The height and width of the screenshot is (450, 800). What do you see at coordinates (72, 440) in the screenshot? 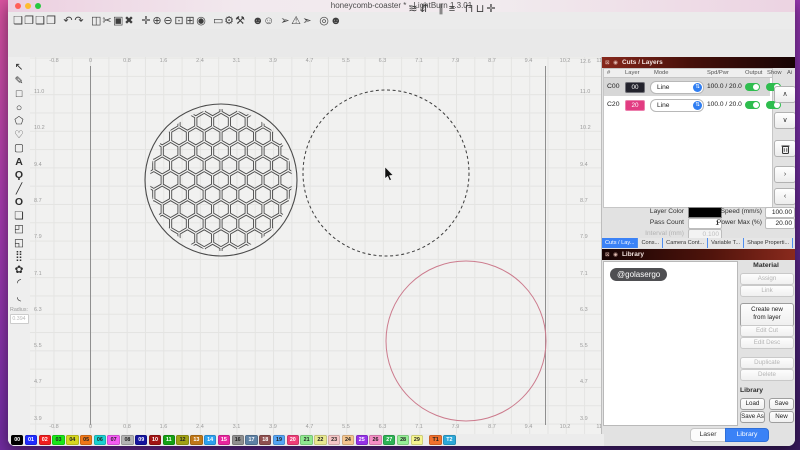
I see `palette-chip-04: 04` at bounding box center [72, 440].